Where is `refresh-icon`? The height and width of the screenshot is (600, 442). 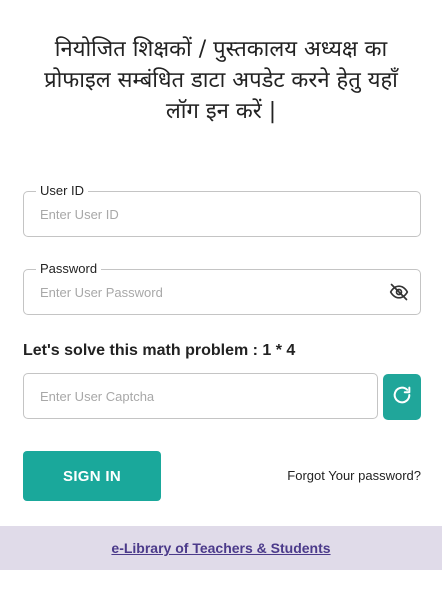
refresh-icon is located at coordinates (402, 397).